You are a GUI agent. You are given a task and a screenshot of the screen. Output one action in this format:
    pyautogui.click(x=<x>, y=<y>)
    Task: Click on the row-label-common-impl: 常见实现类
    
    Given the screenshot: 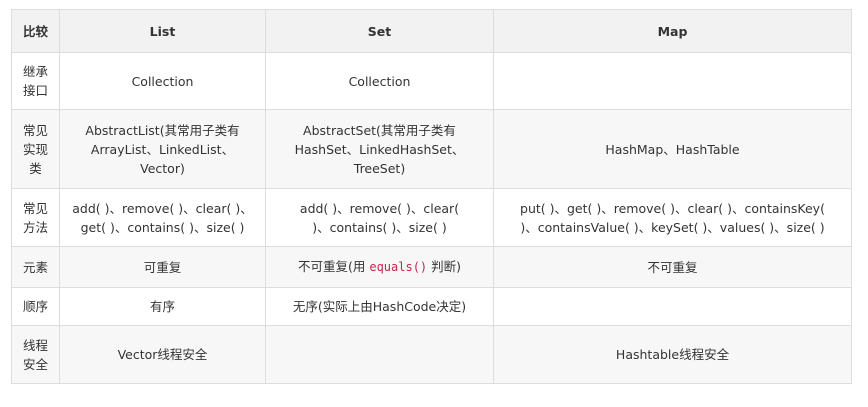 What is the action you would take?
    pyautogui.click(x=35, y=149)
    